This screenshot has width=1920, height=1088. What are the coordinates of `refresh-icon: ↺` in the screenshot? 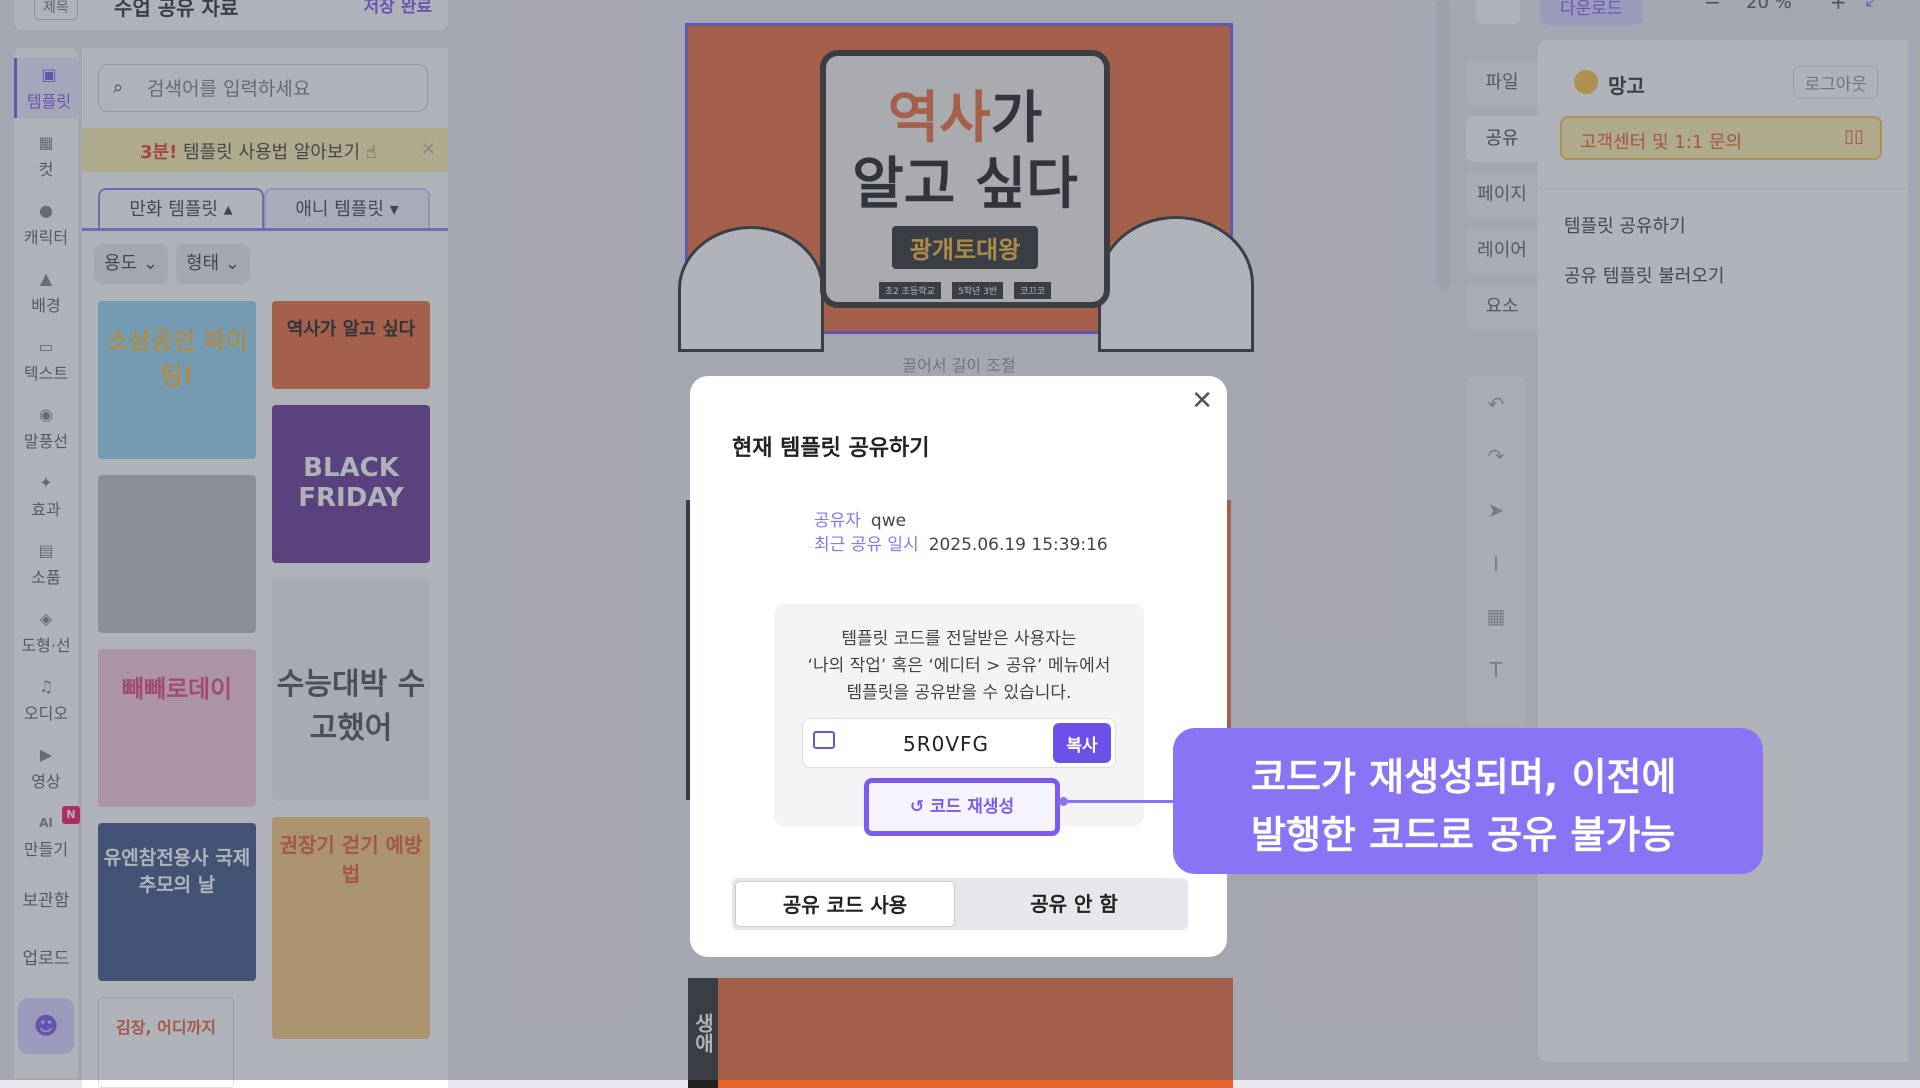 It's located at (917, 807).